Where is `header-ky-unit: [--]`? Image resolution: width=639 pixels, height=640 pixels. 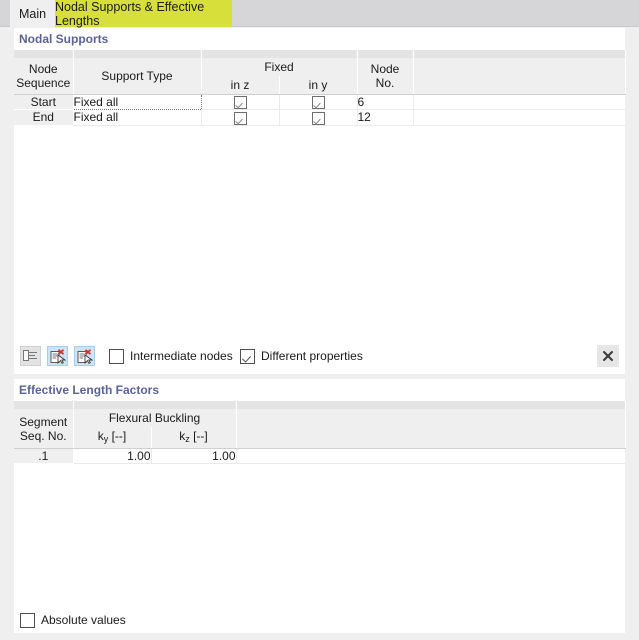 header-ky-unit: [--] is located at coordinates (117, 436).